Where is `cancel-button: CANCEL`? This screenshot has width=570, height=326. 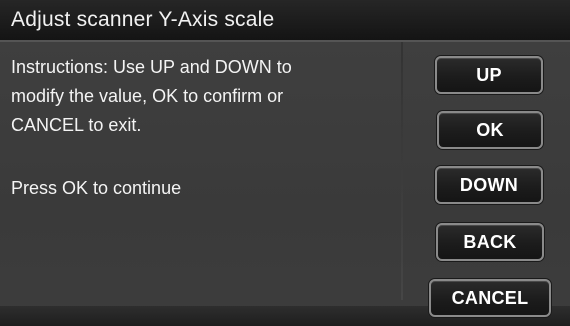 cancel-button: CANCEL is located at coordinates (490, 298).